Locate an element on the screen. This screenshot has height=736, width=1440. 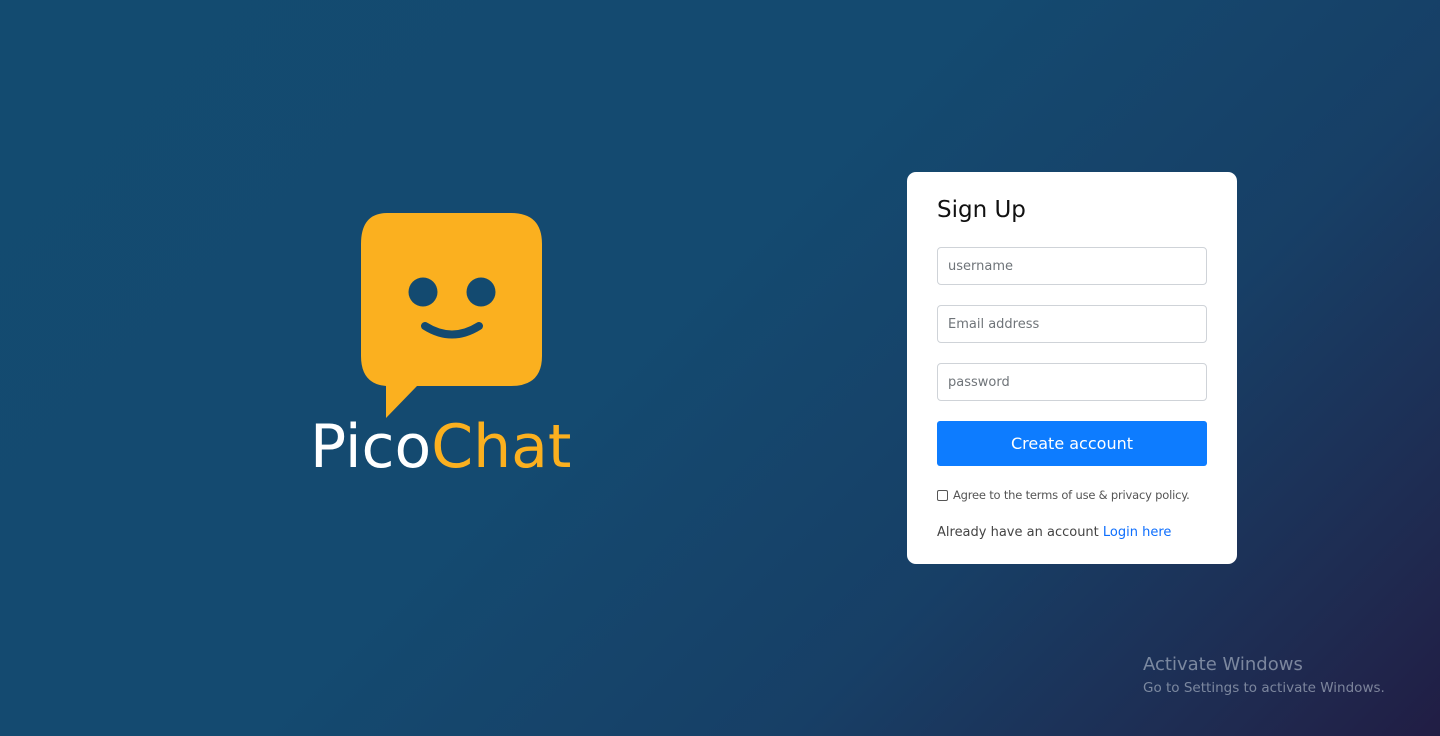
username-input is located at coordinates (1072, 266).